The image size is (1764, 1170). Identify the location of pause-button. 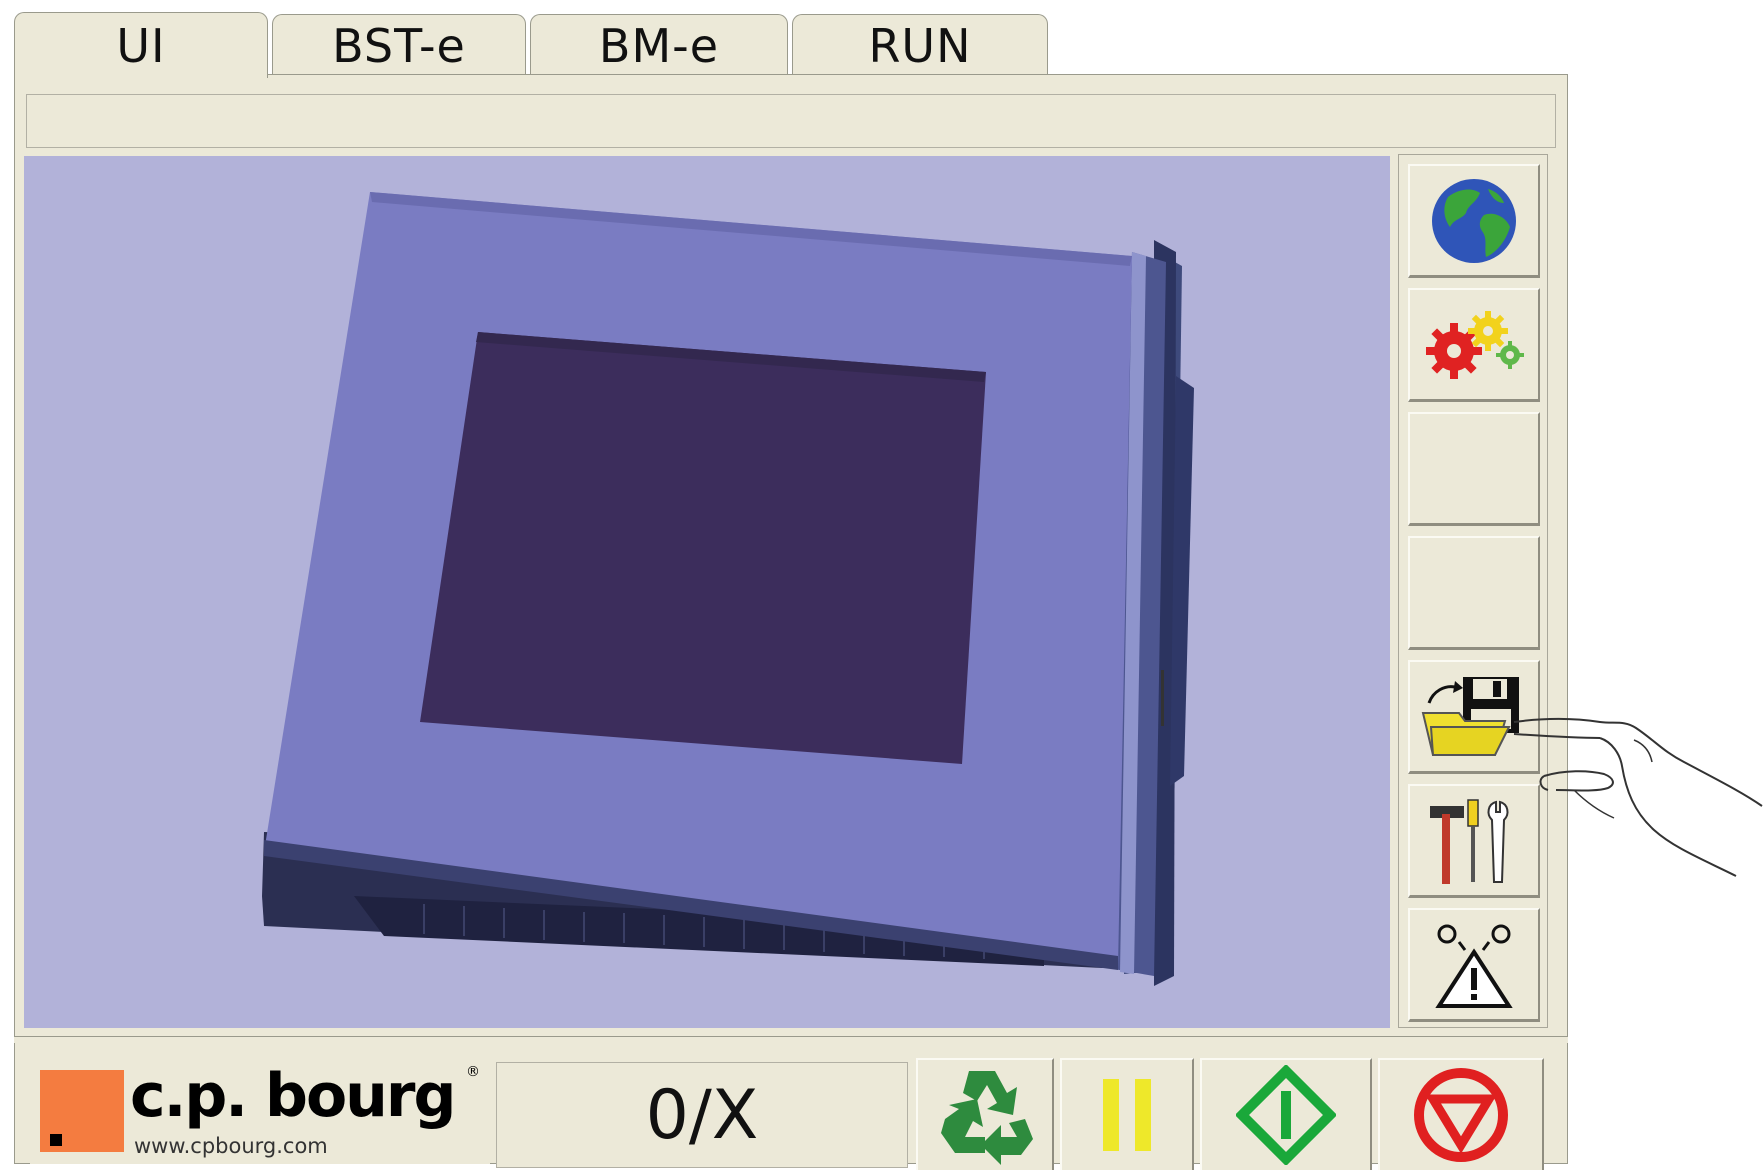
(1127, 1114).